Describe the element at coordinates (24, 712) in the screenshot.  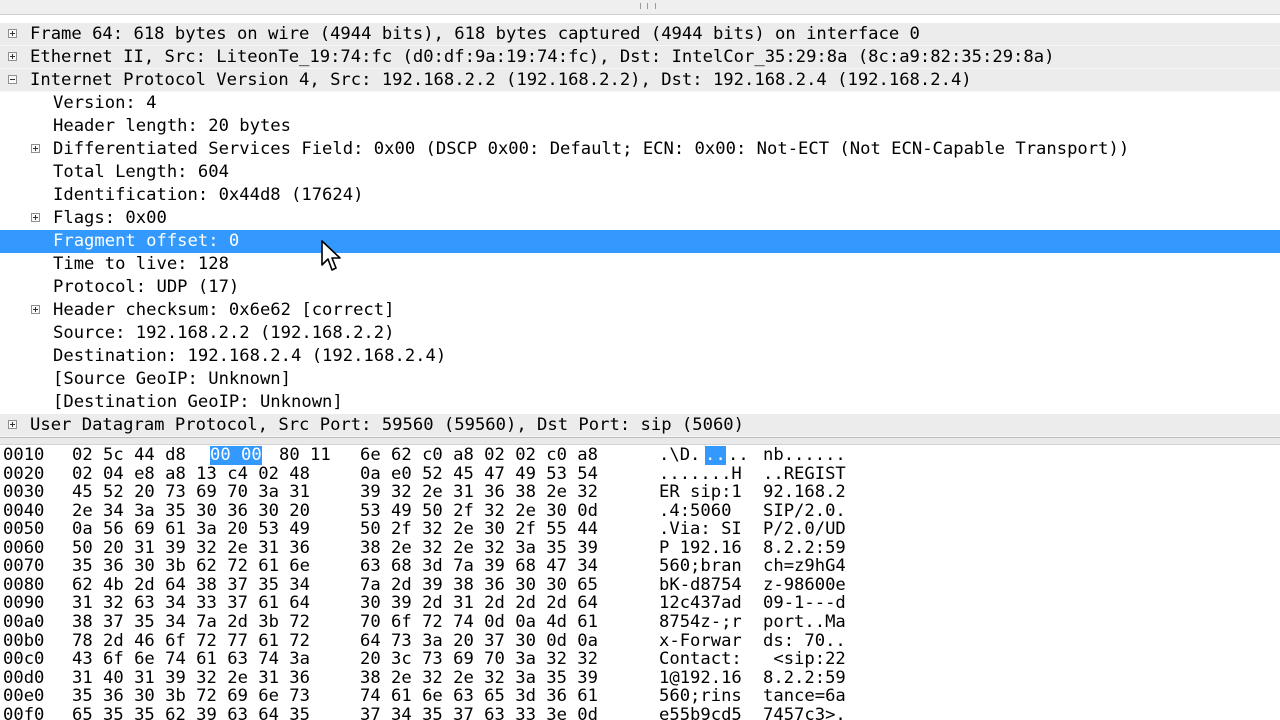
I see `hex-offset: 00f0` at that location.